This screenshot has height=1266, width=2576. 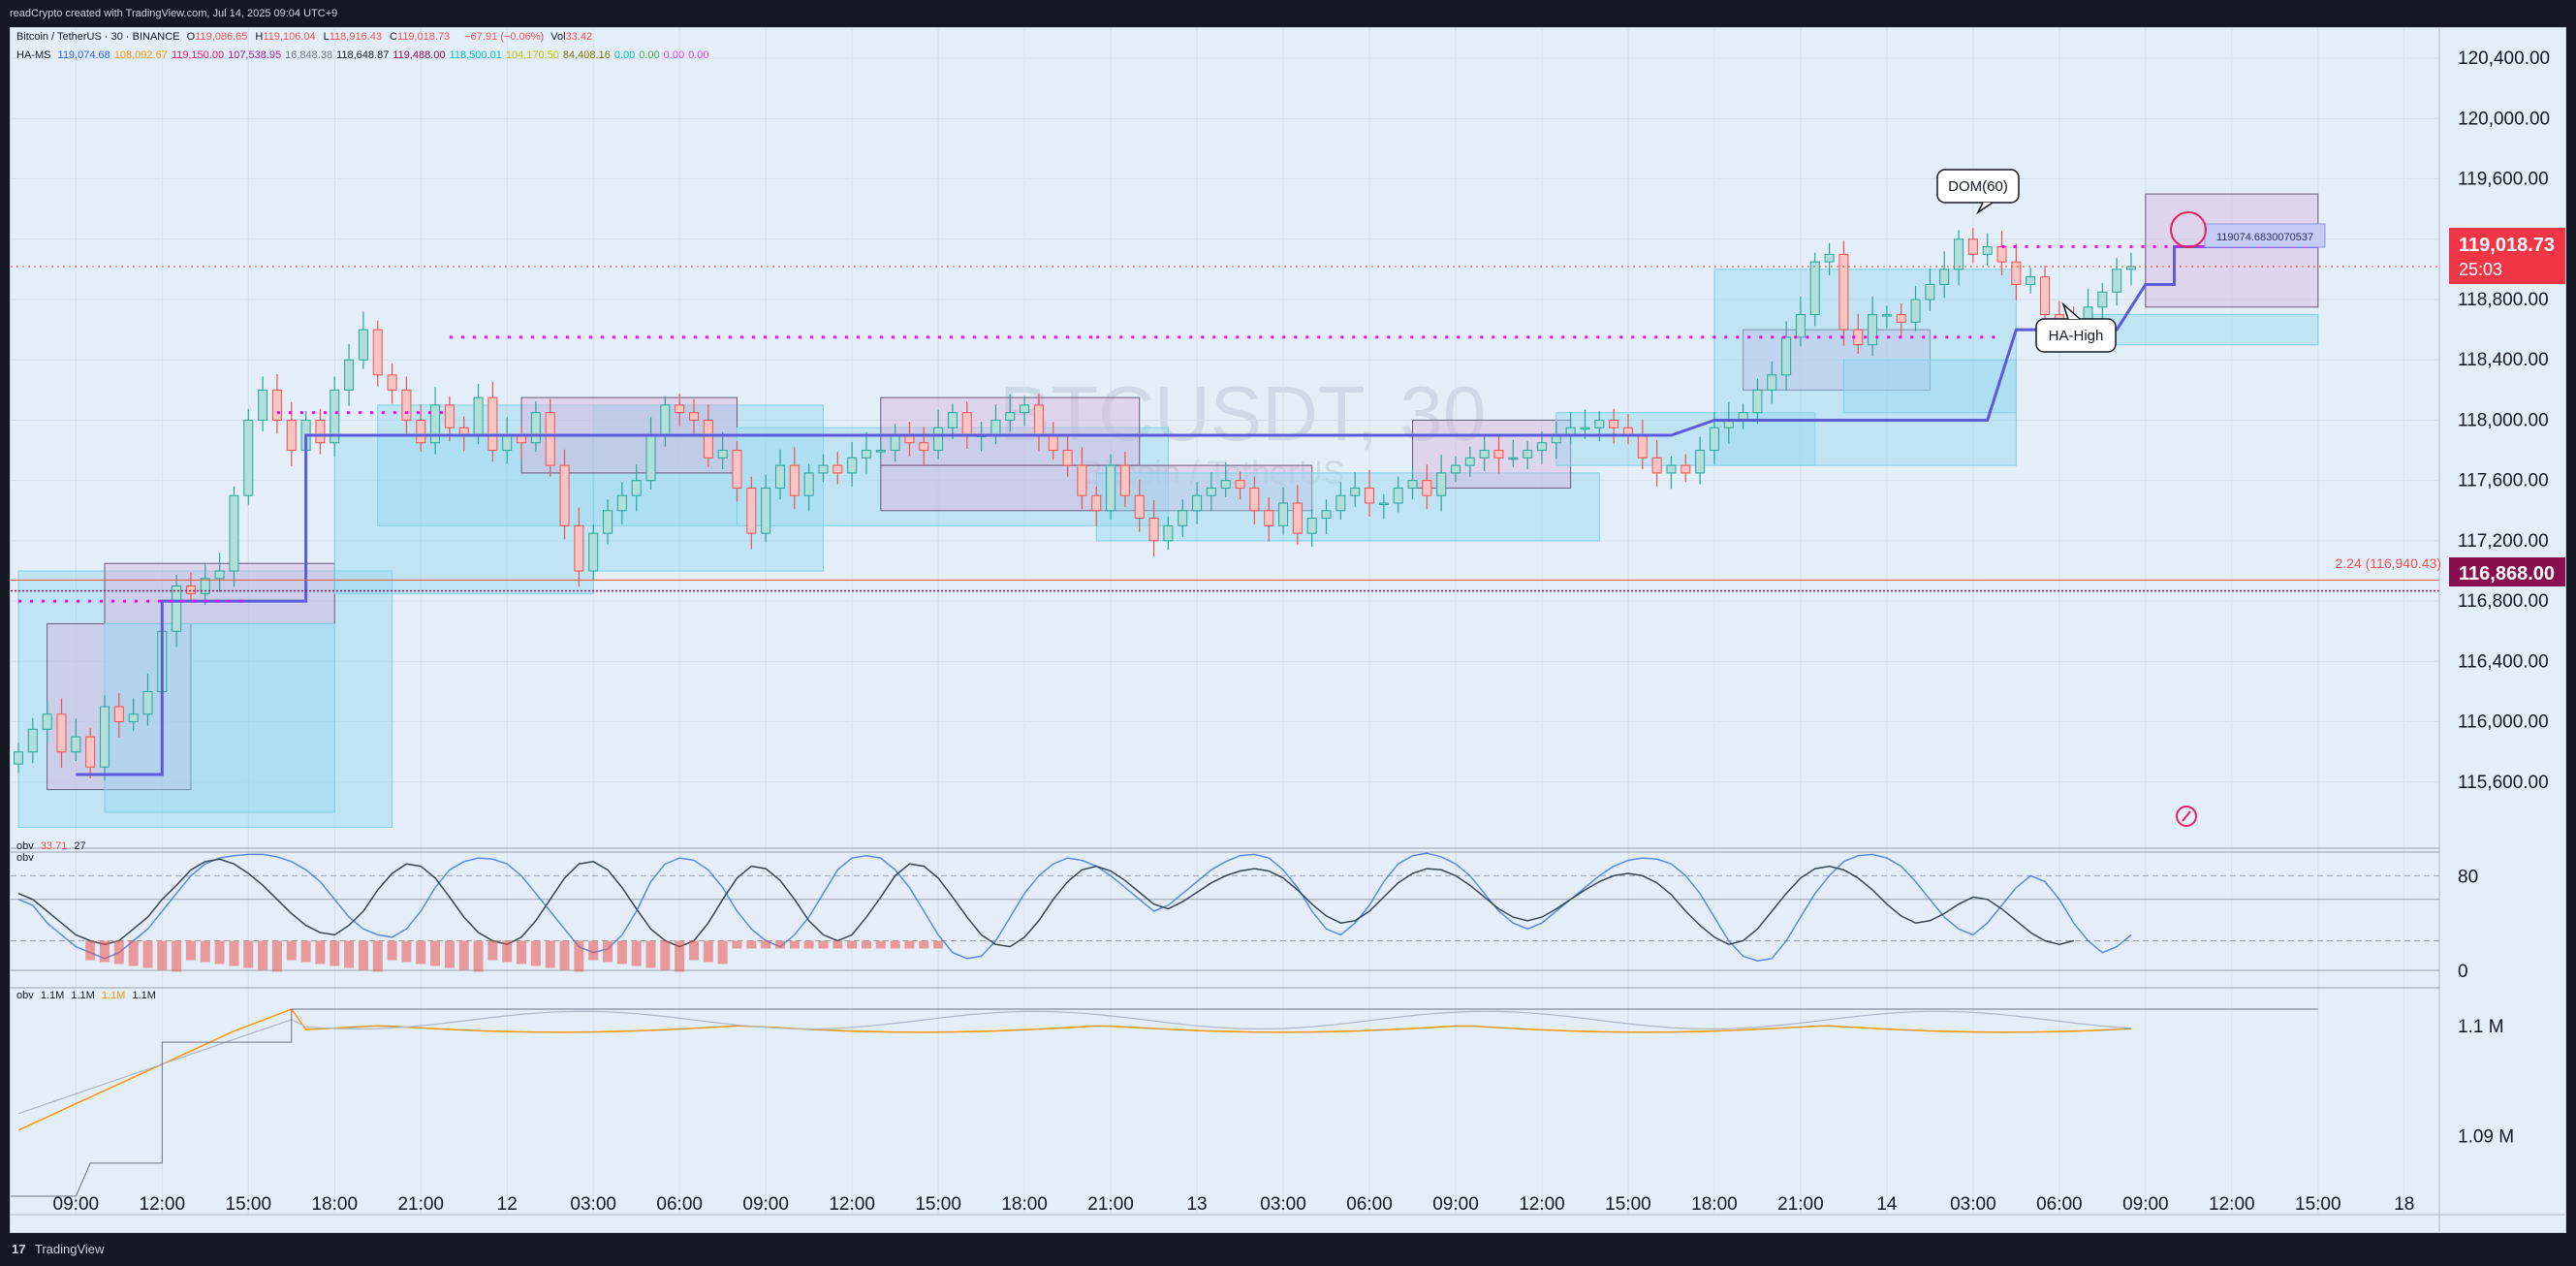 I want to click on obv-volume-legend: obv 1.1M 1.1M 1.1M 1.1M, so click(x=88, y=995).